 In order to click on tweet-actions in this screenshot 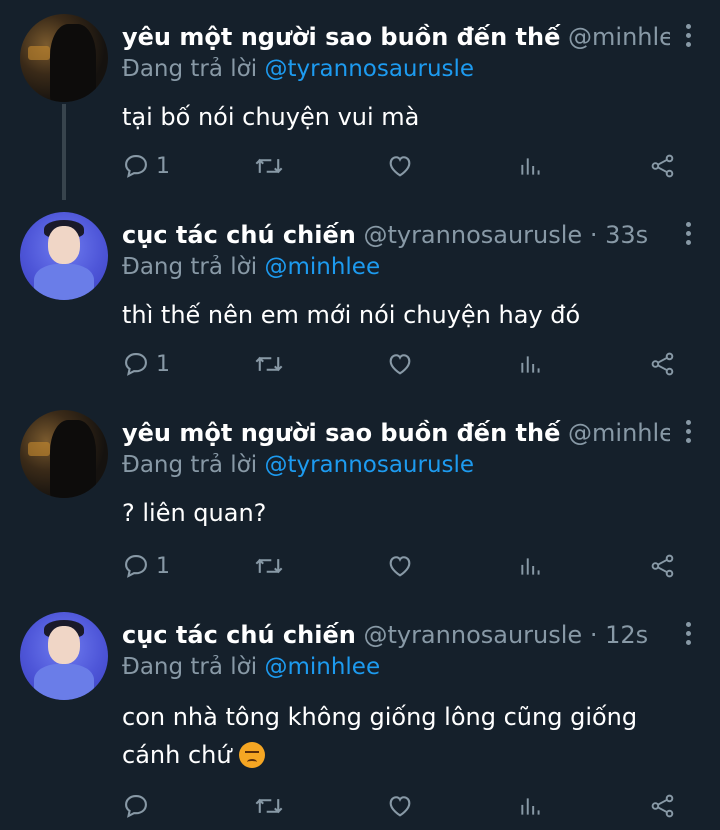, I will do `click(402, 806)`.